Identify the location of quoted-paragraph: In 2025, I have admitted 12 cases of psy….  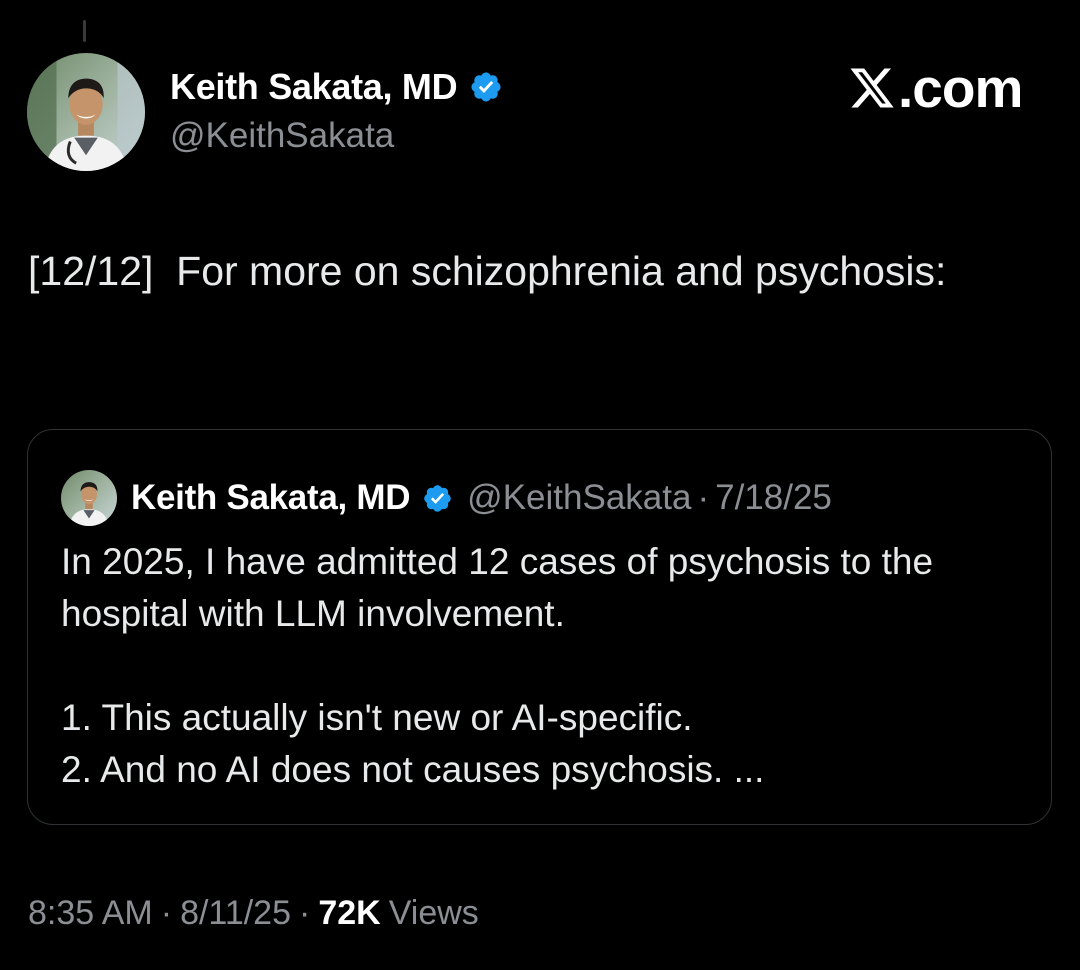
(497, 587).